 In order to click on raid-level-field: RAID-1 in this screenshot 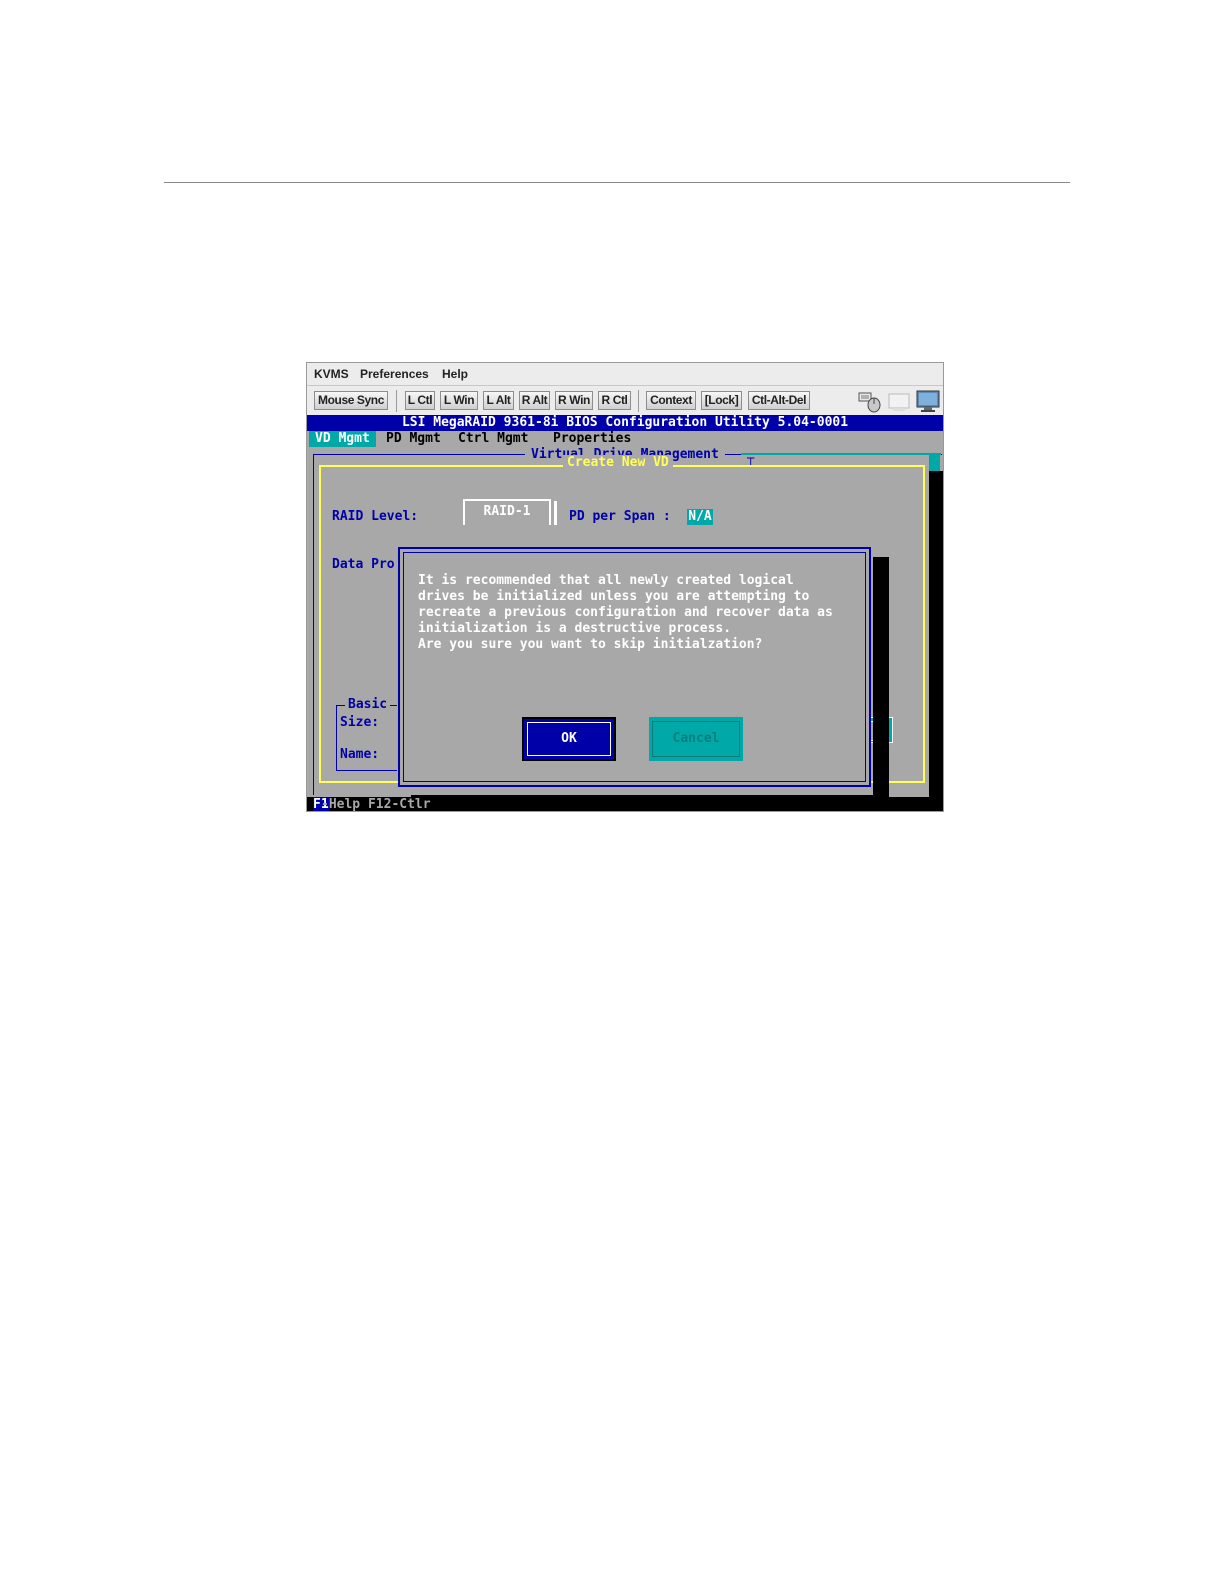, I will do `click(510, 512)`.